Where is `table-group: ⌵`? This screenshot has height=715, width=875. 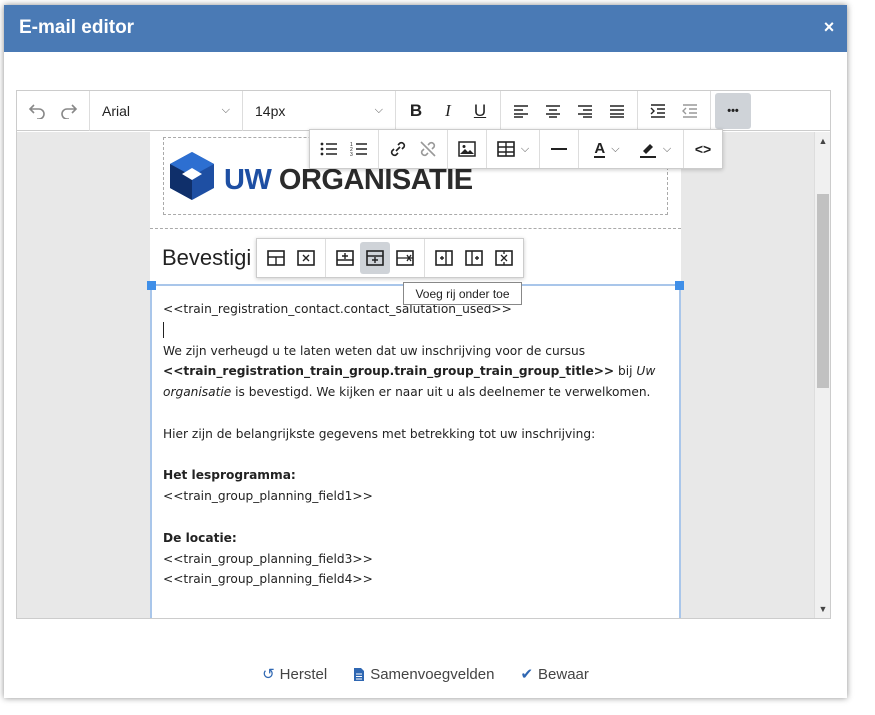 table-group: ⌵ is located at coordinates (513, 149).